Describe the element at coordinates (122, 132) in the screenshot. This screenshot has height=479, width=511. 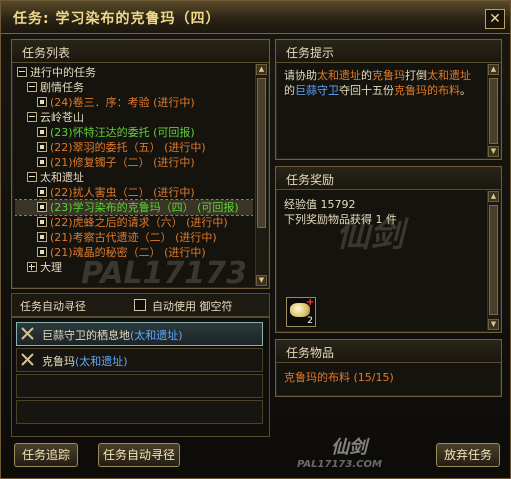
I see `quest-list-label: (23)怀特汪达的委托 (可回报)` at that location.